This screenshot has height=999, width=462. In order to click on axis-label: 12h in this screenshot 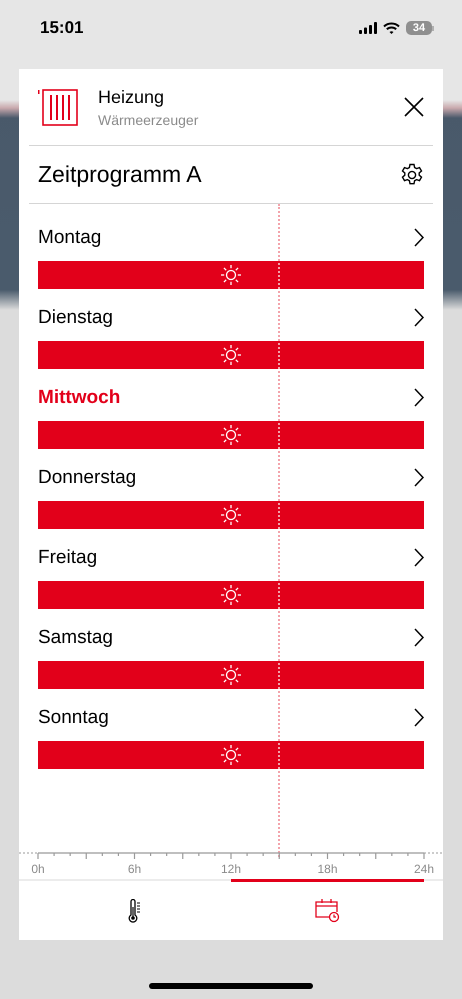, I will do `click(231, 869)`.